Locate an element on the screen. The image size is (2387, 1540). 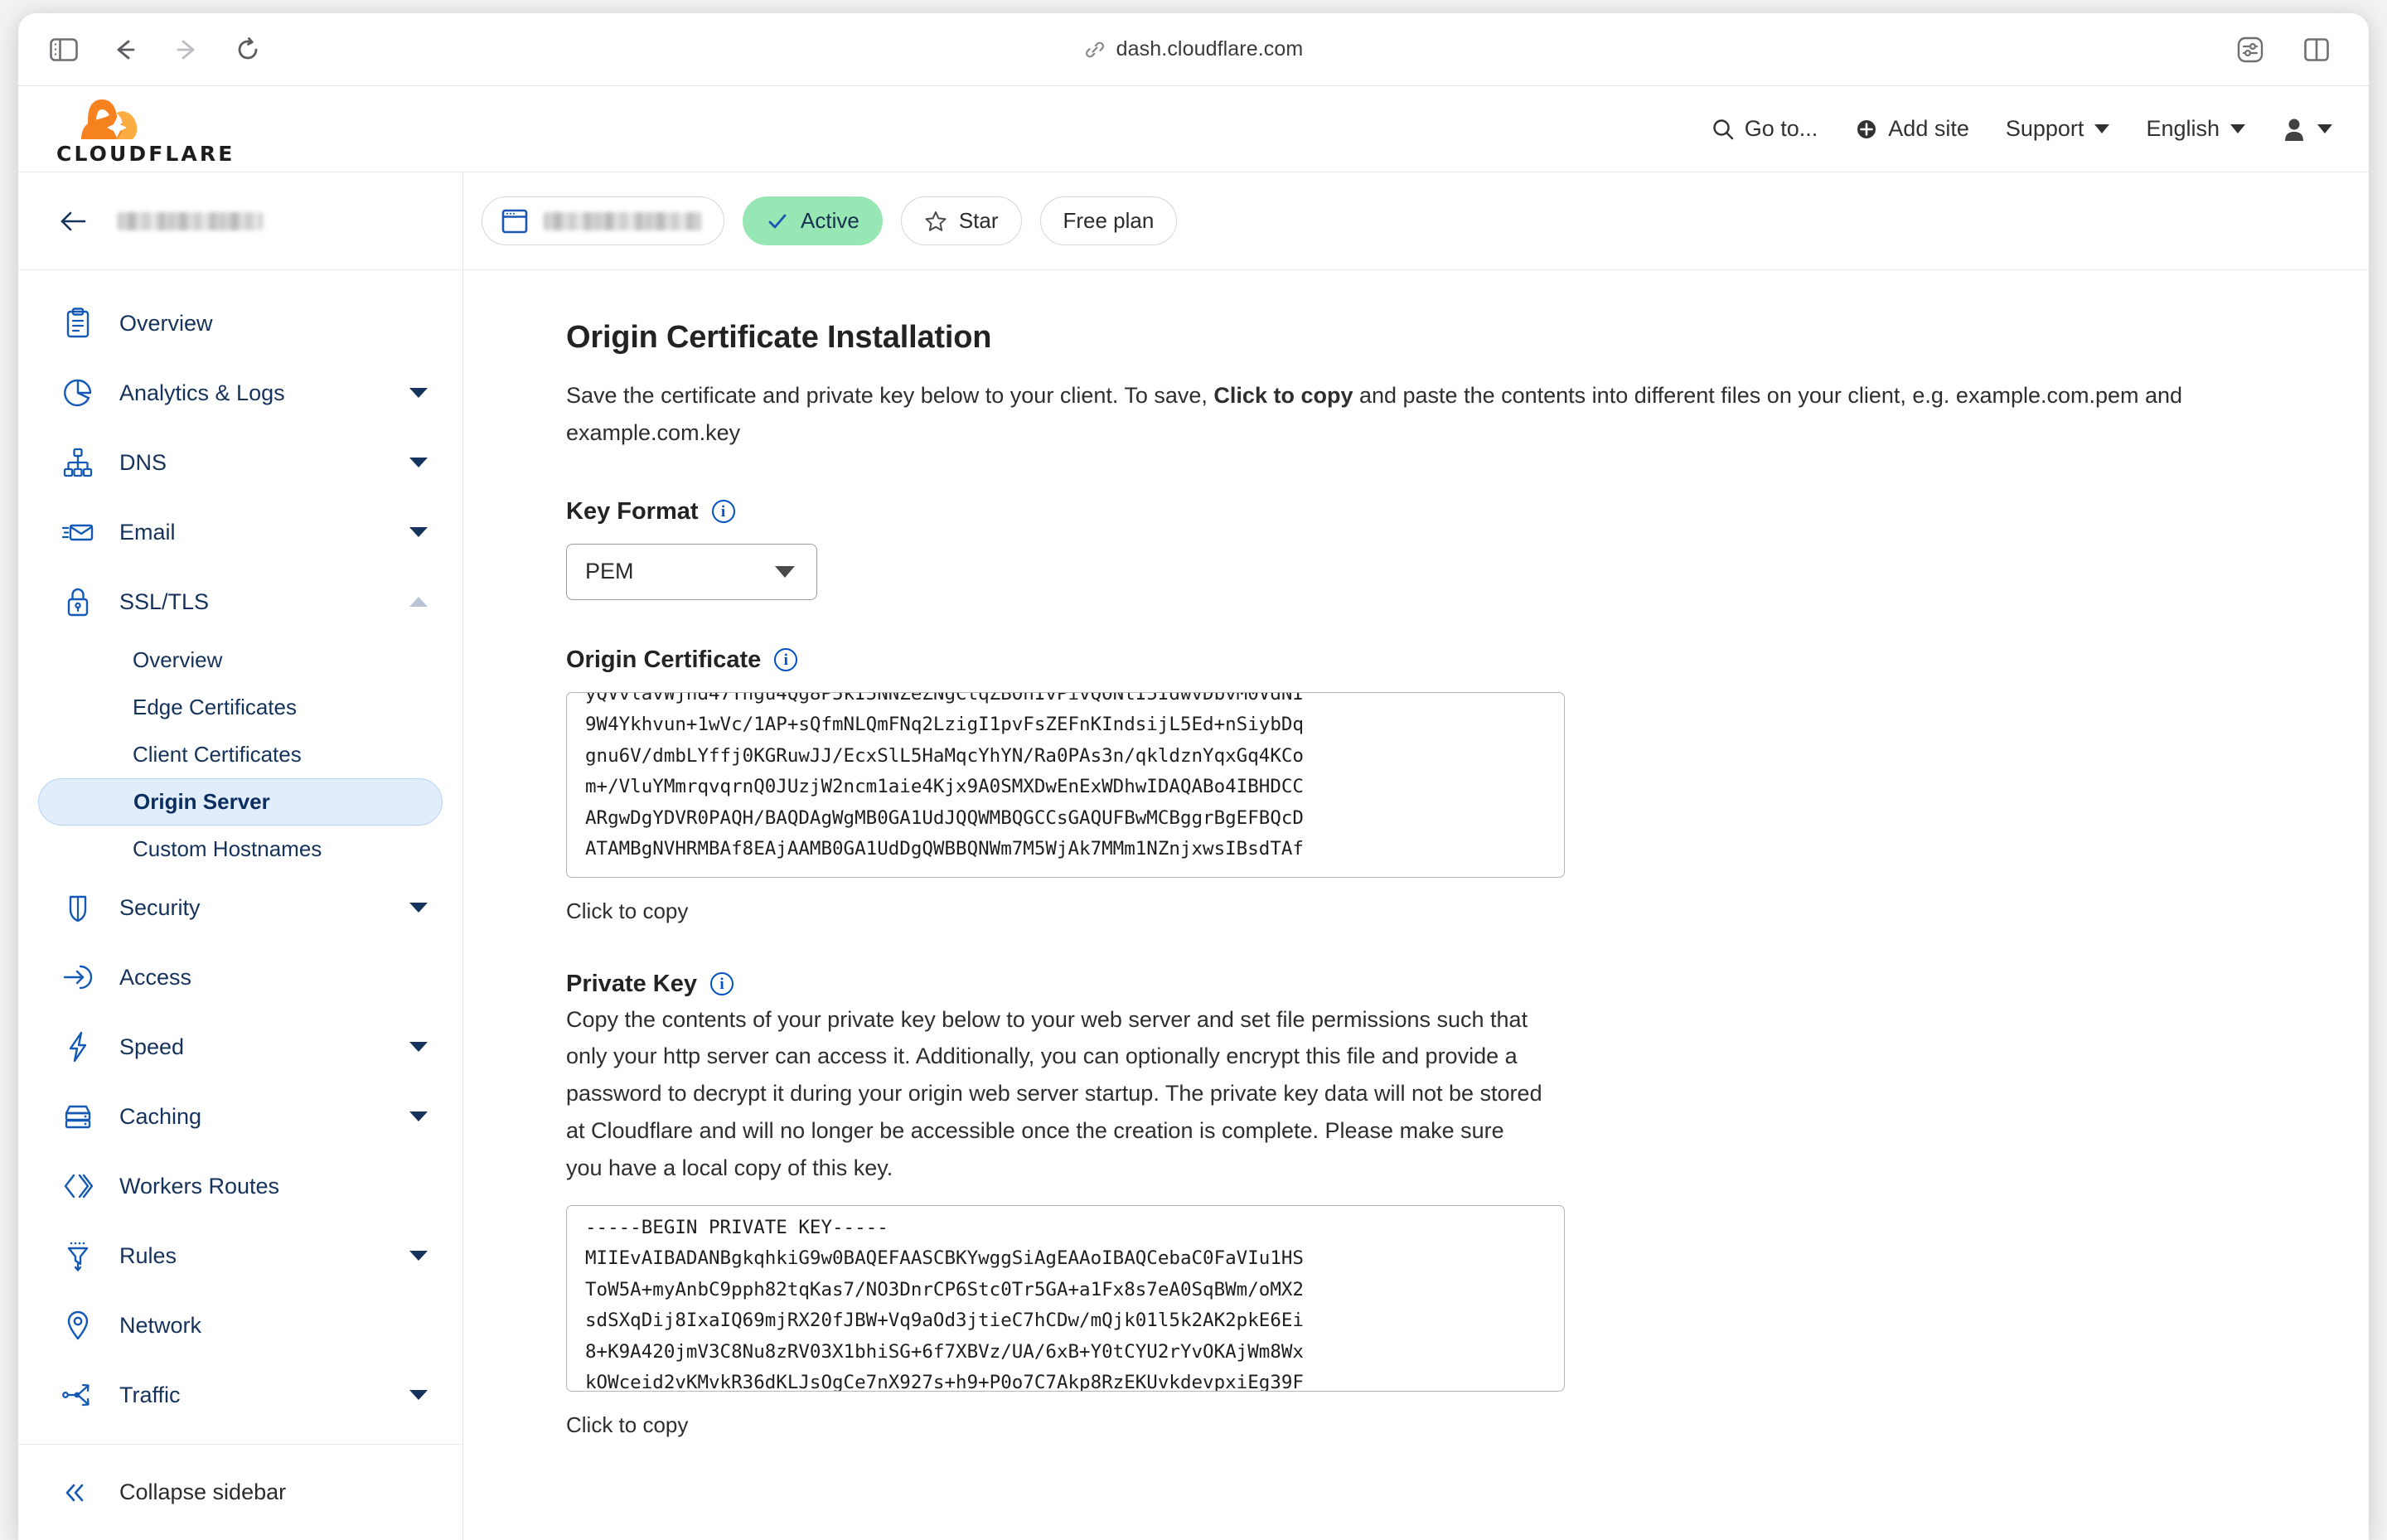
sidebar-item-network: Network is located at coordinates (240, 1325).